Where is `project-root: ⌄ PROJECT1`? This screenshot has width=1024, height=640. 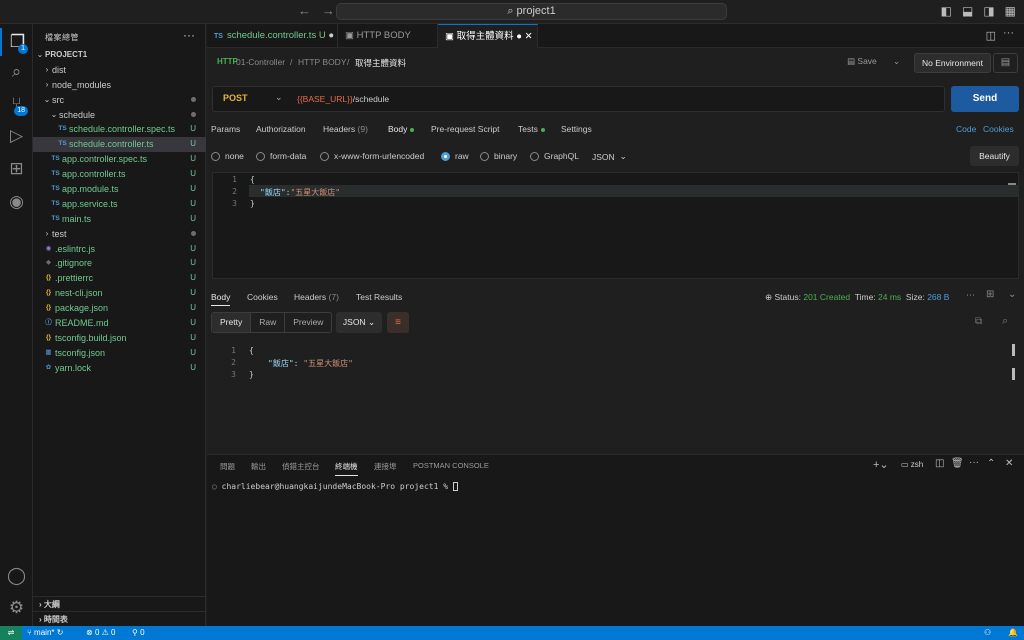
project-root: ⌄ PROJECT1 is located at coordinates (119, 55).